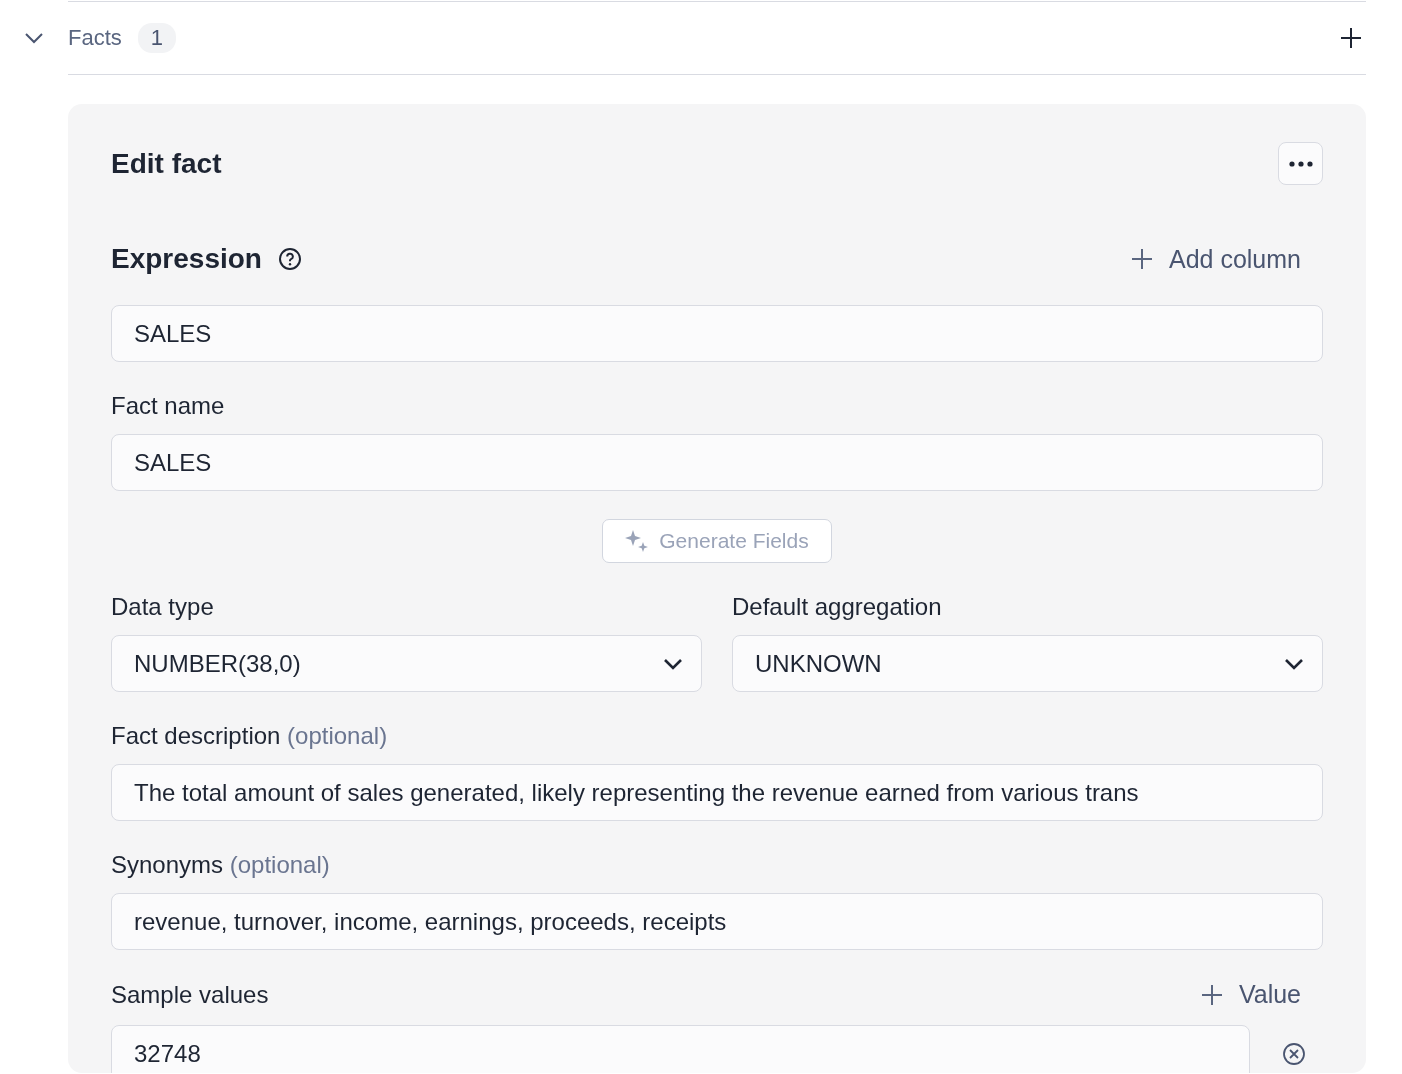  I want to click on field-label: Default aggregation, so click(837, 607).